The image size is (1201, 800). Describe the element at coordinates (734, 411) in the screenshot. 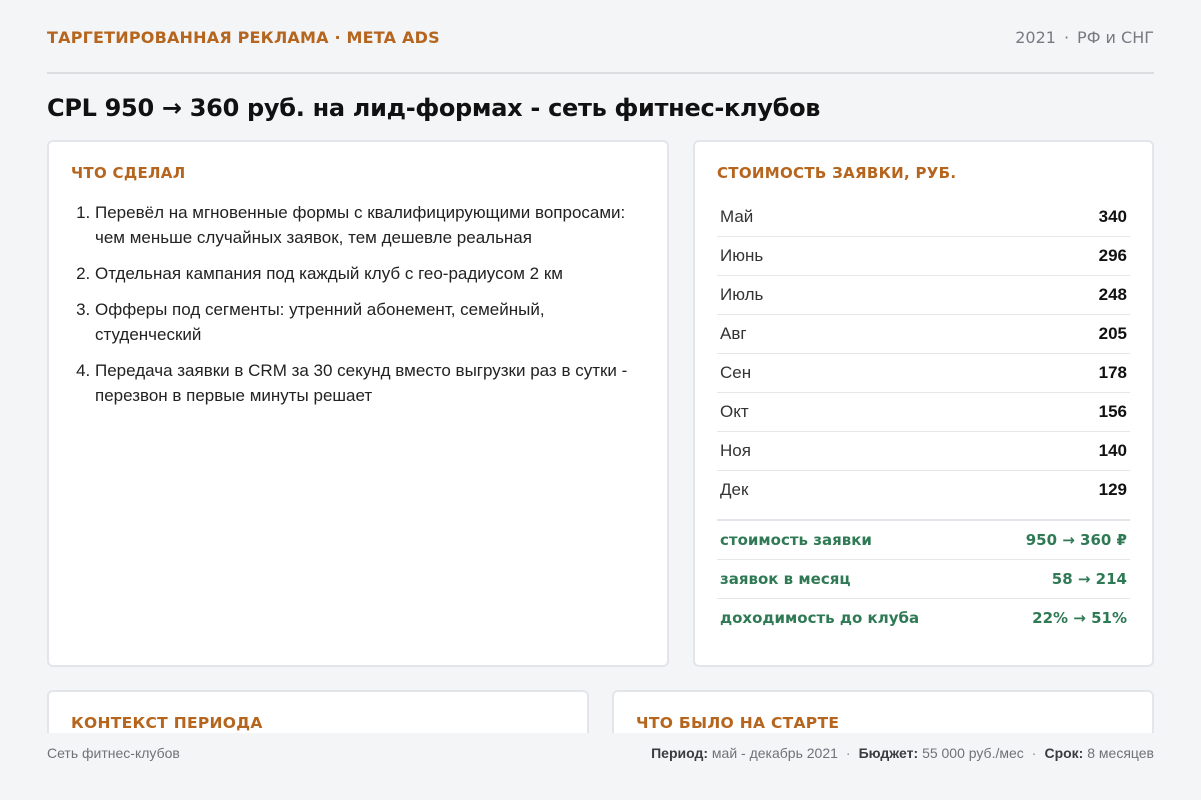

I see `month-label: Окт` at that location.